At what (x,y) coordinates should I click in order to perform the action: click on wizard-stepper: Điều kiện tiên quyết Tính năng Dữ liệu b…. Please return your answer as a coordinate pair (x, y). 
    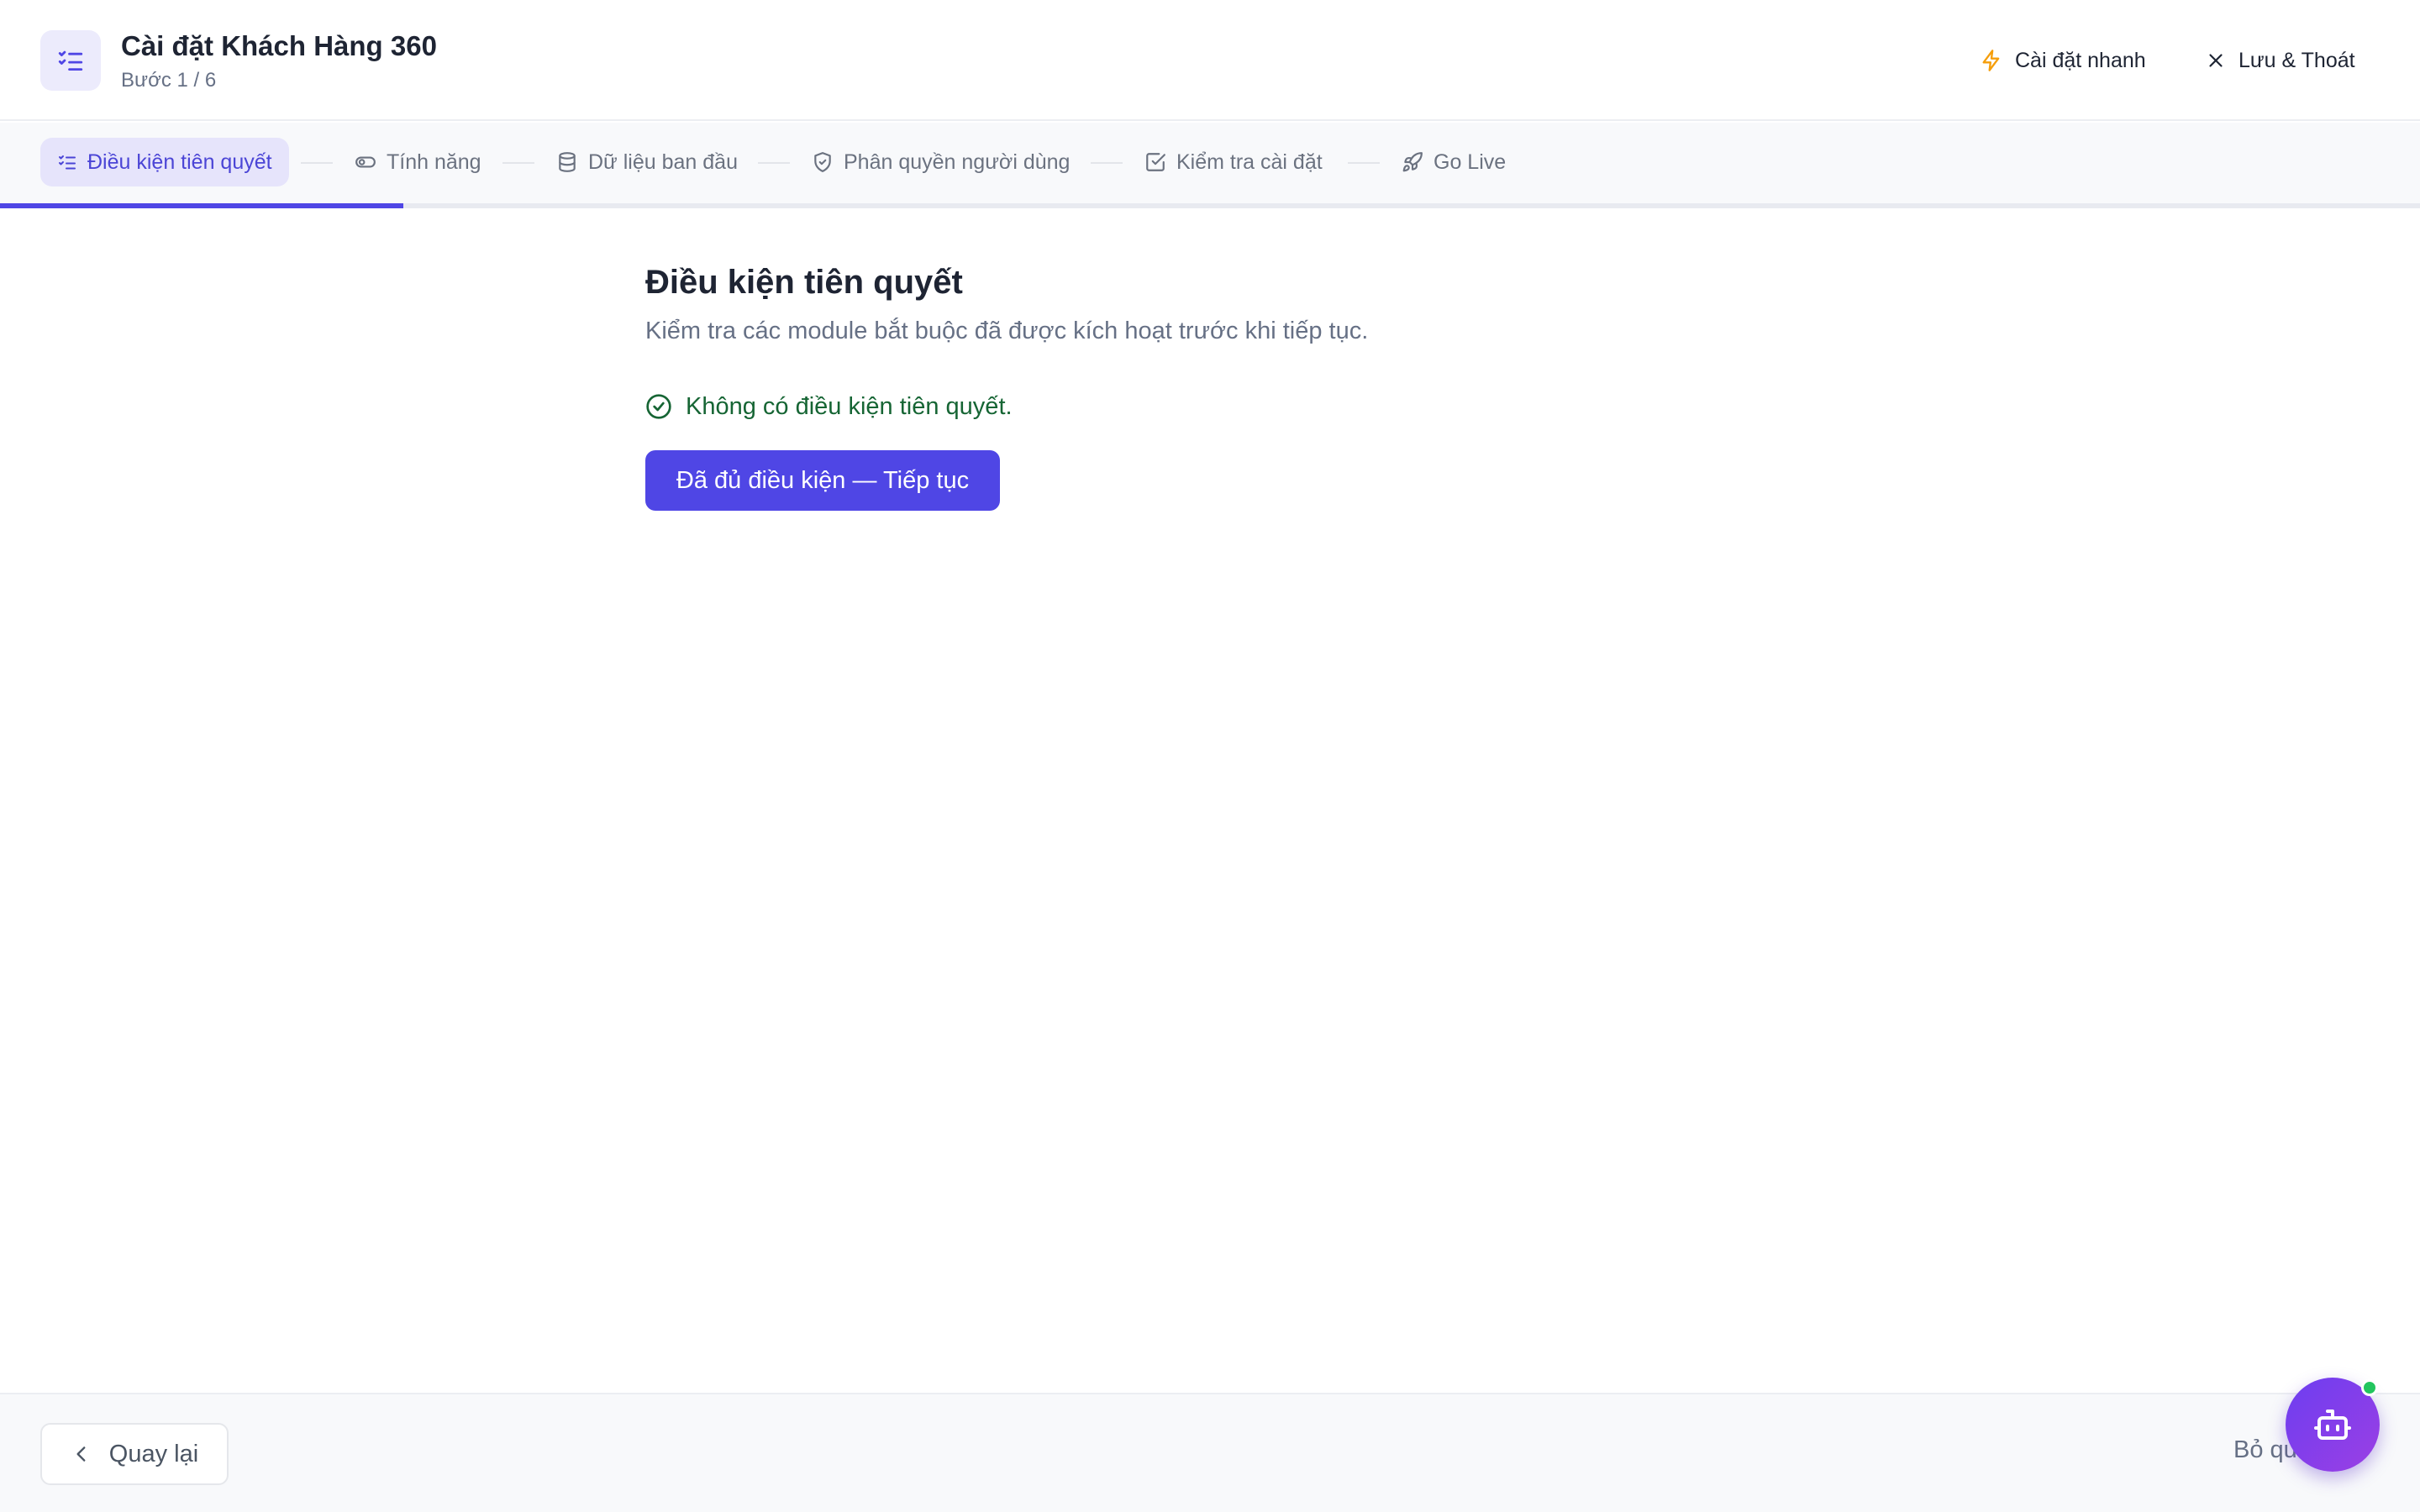
    Looking at the image, I should click on (1210, 163).